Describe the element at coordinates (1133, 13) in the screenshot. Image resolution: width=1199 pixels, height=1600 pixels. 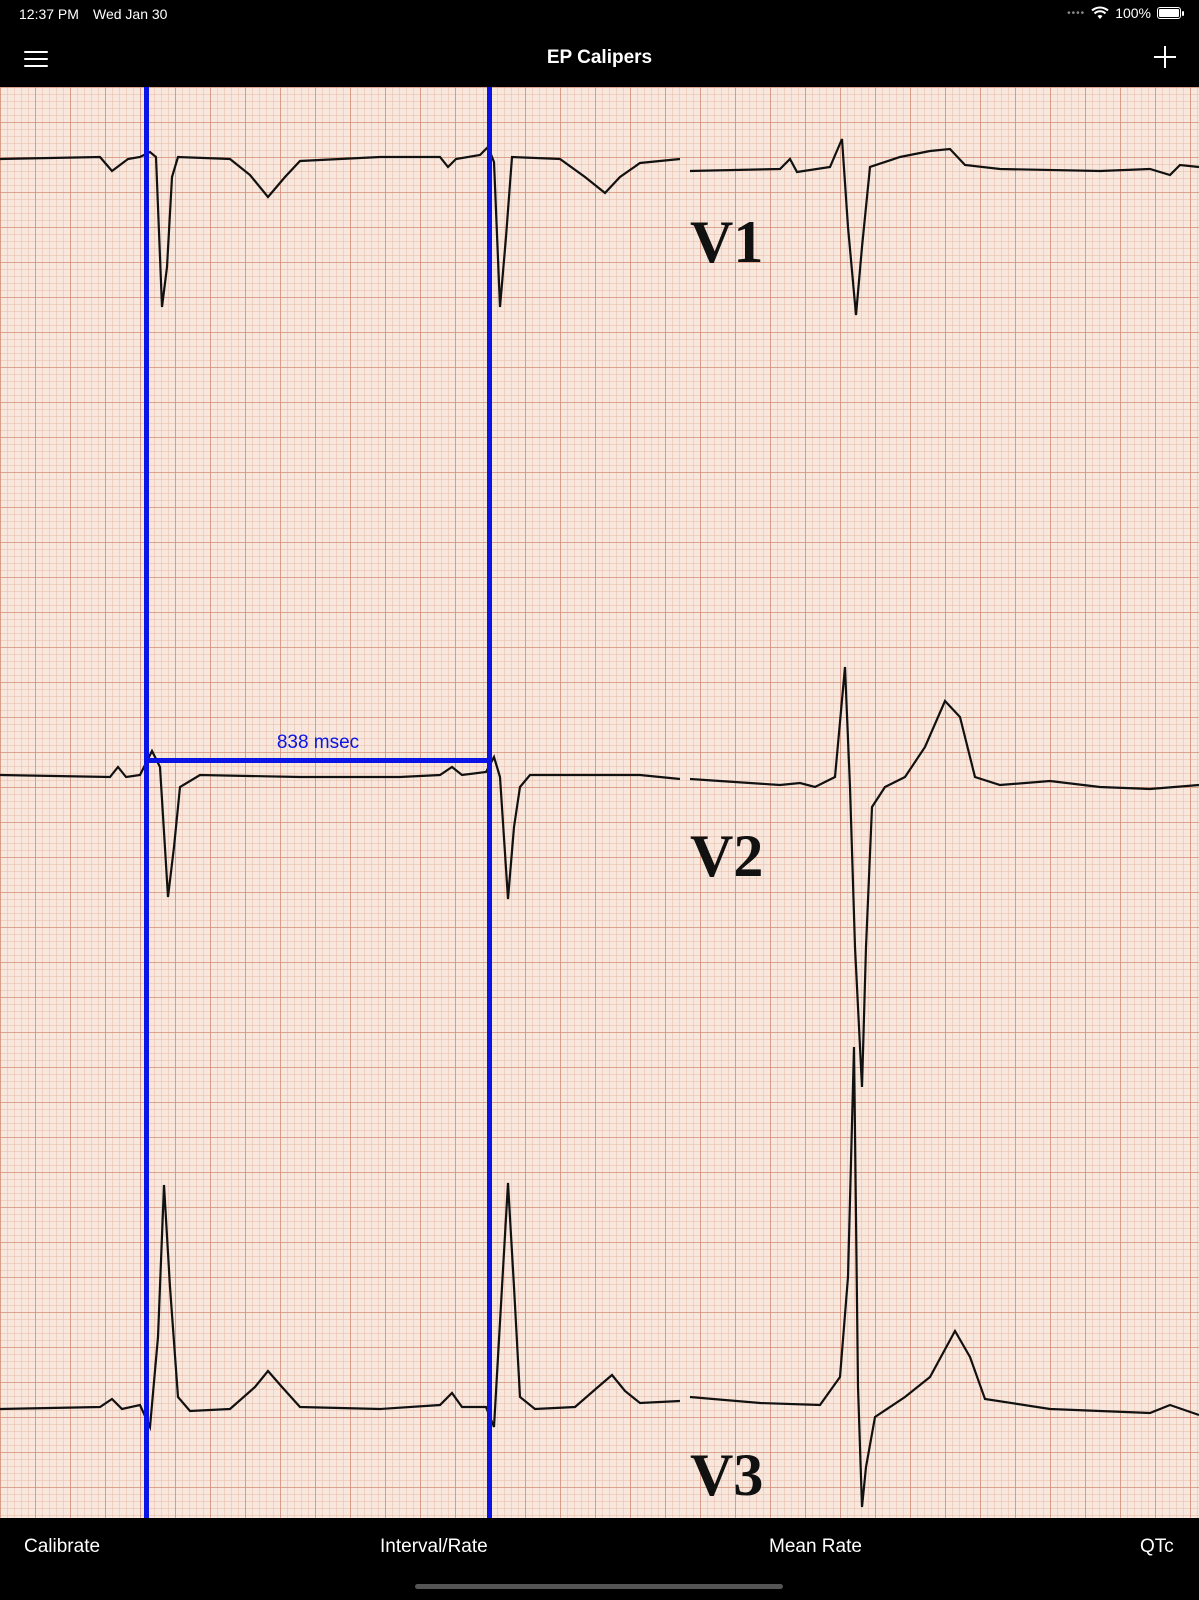
I see `battery-percent: 100%` at that location.